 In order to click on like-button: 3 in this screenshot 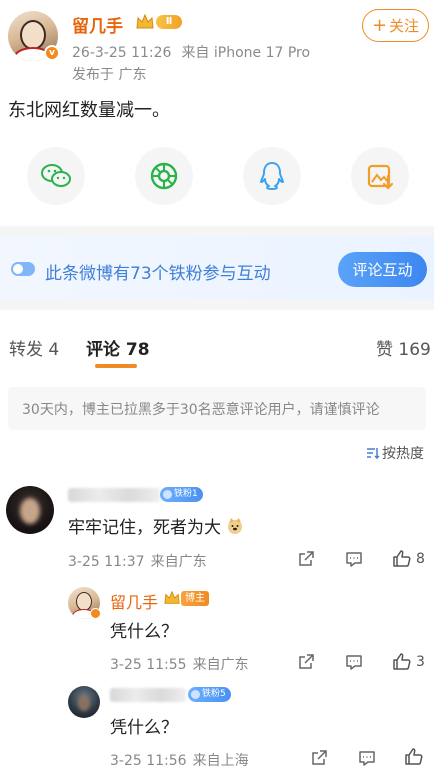, I will do `click(408, 661)`.